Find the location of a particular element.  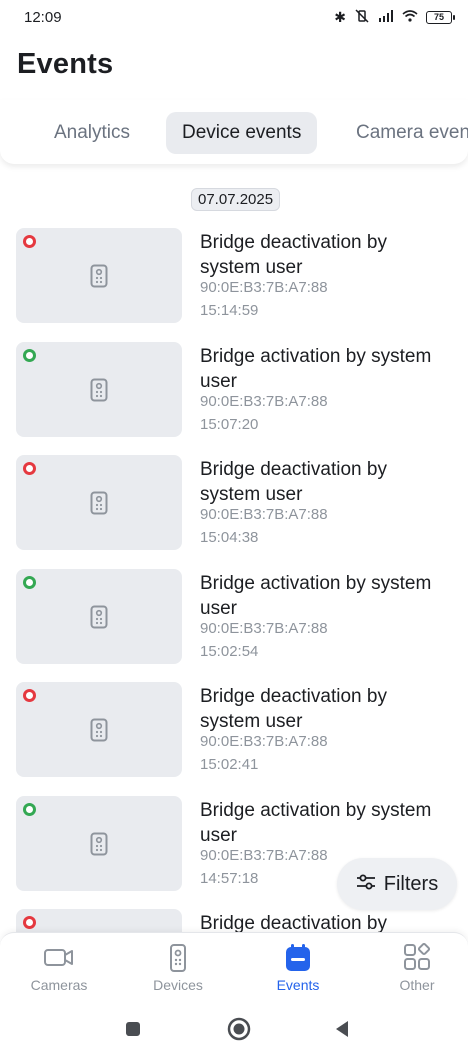

nav-label-cameras: Cameras is located at coordinates (59, 985).